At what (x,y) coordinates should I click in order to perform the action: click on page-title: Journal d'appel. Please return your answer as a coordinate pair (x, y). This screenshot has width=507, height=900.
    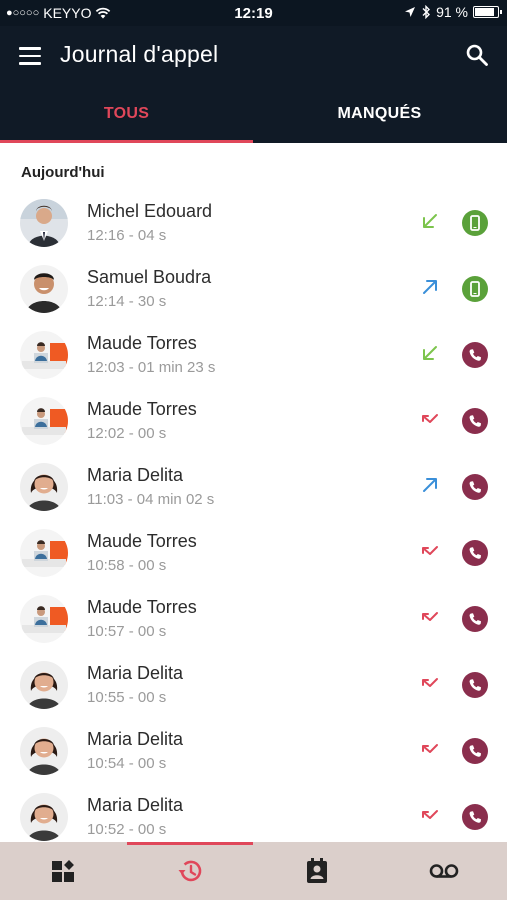
    Looking at the image, I should click on (139, 54).